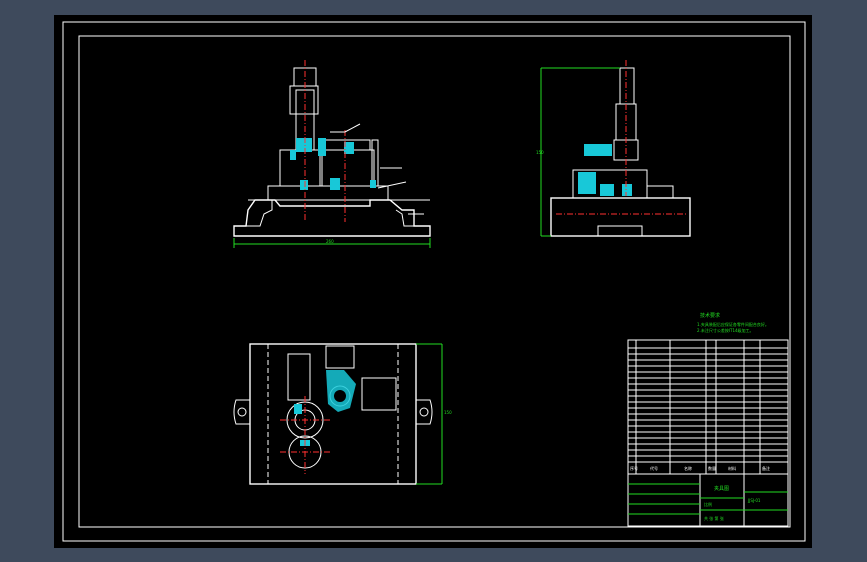 The image size is (867, 562). What do you see at coordinates (721, 488) in the screenshot?
I see `drawing-name: 夹具图` at bounding box center [721, 488].